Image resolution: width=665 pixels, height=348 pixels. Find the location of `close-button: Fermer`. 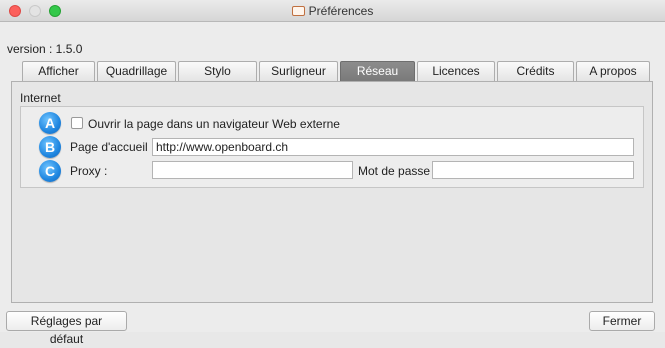

close-button: Fermer is located at coordinates (622, 321).